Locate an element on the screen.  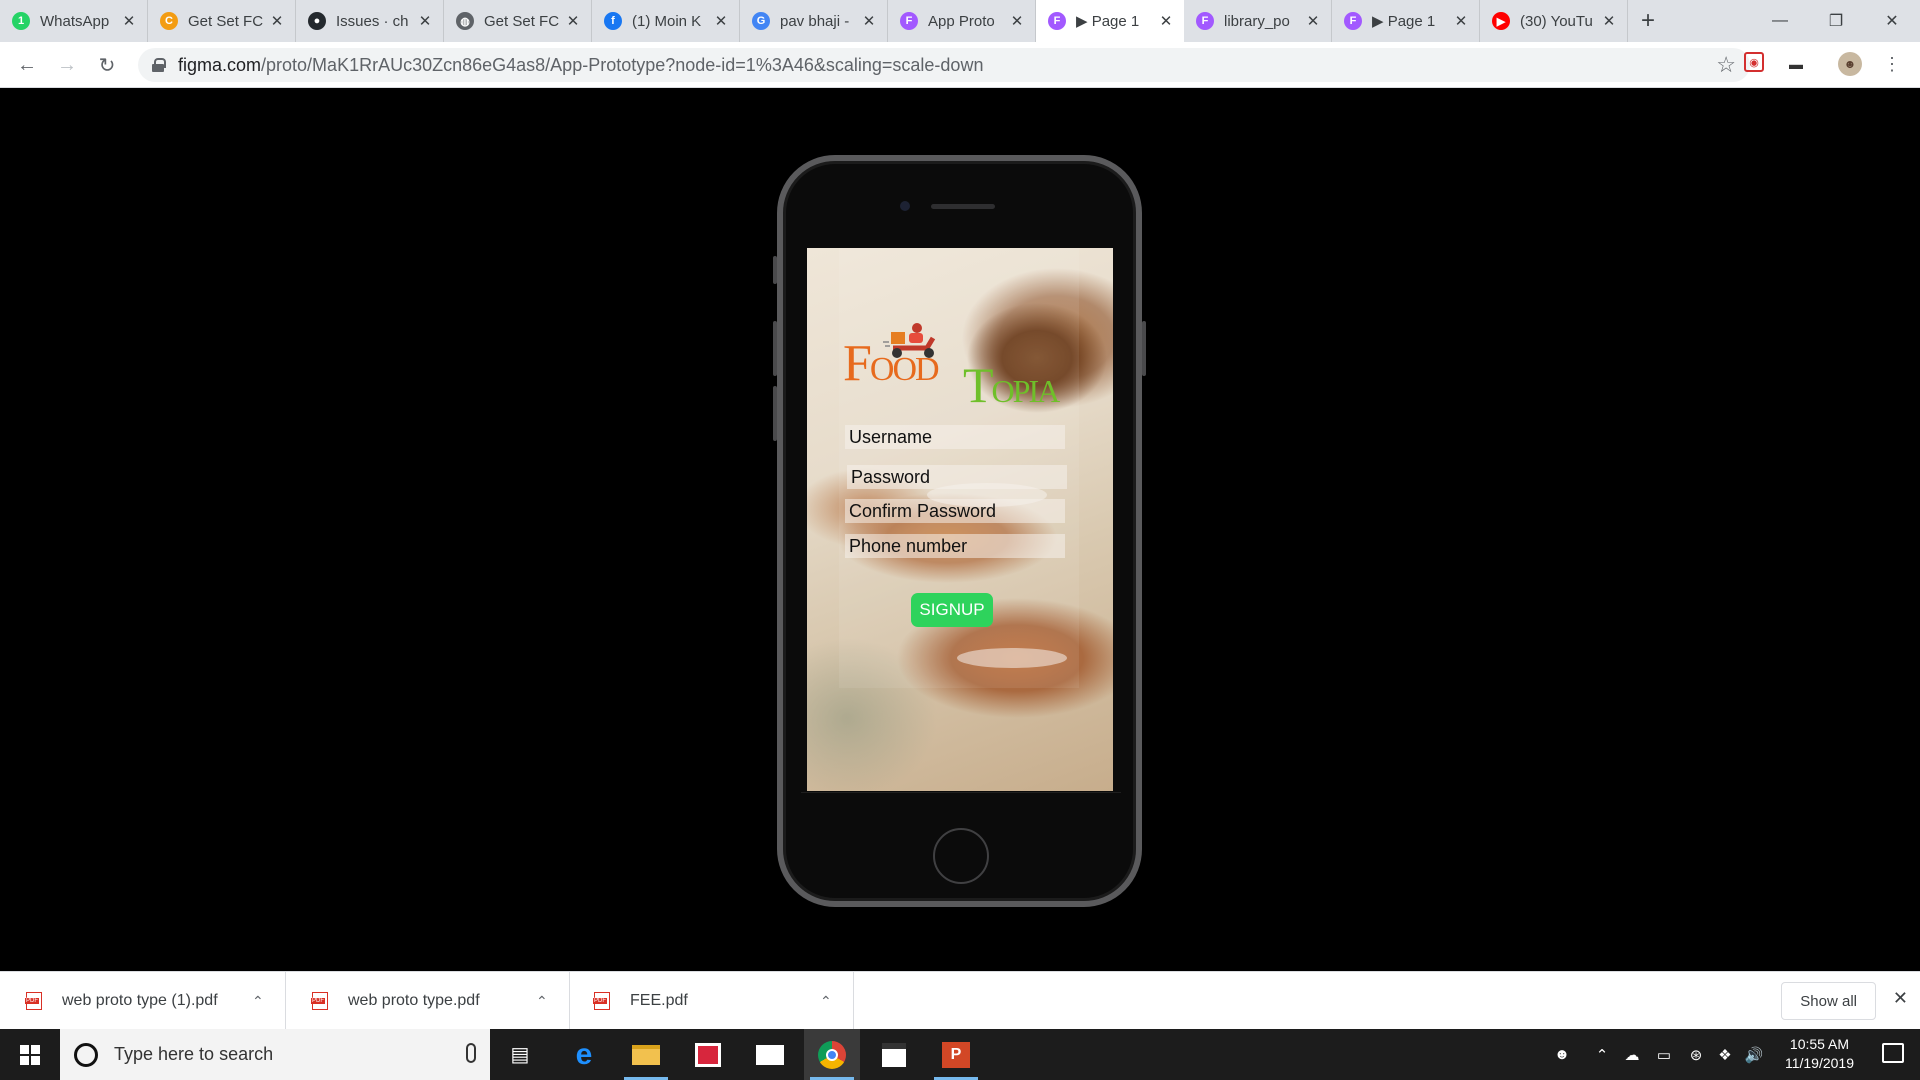
foodtopia-logo: FOOD TOPIA is located at coordinates (963, 365).